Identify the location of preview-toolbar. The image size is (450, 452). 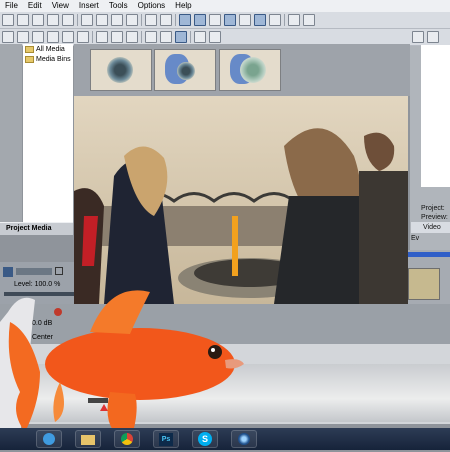
(430, 37).